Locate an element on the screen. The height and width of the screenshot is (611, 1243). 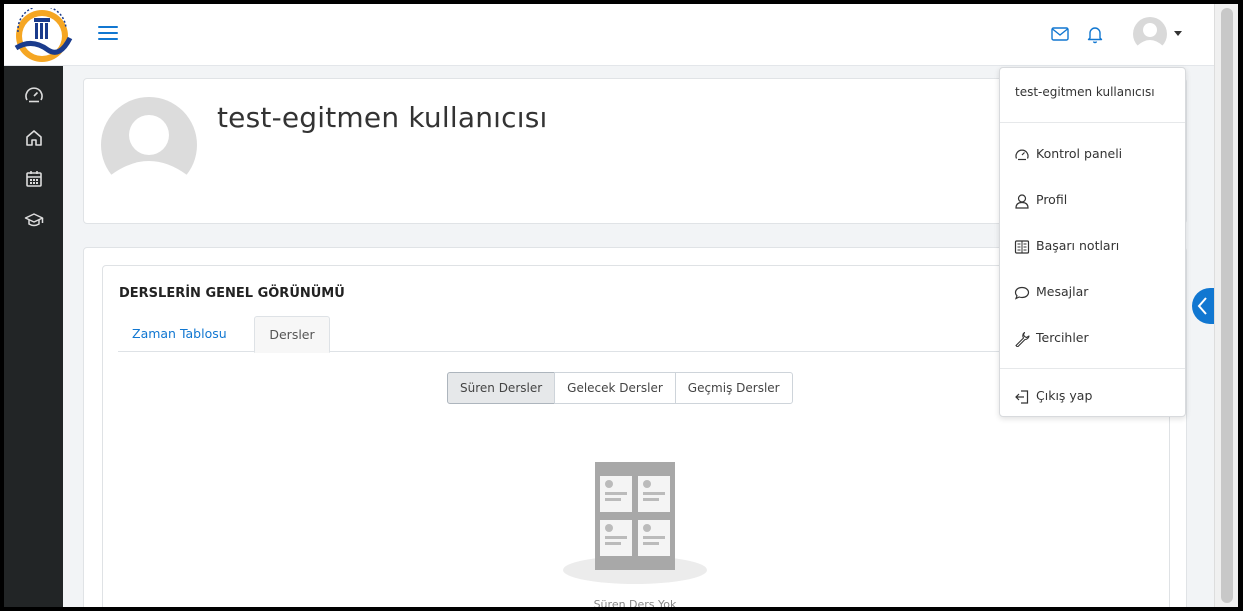
empty-courses-message: Süren Ders Yok is located at coordinates (635, 602).